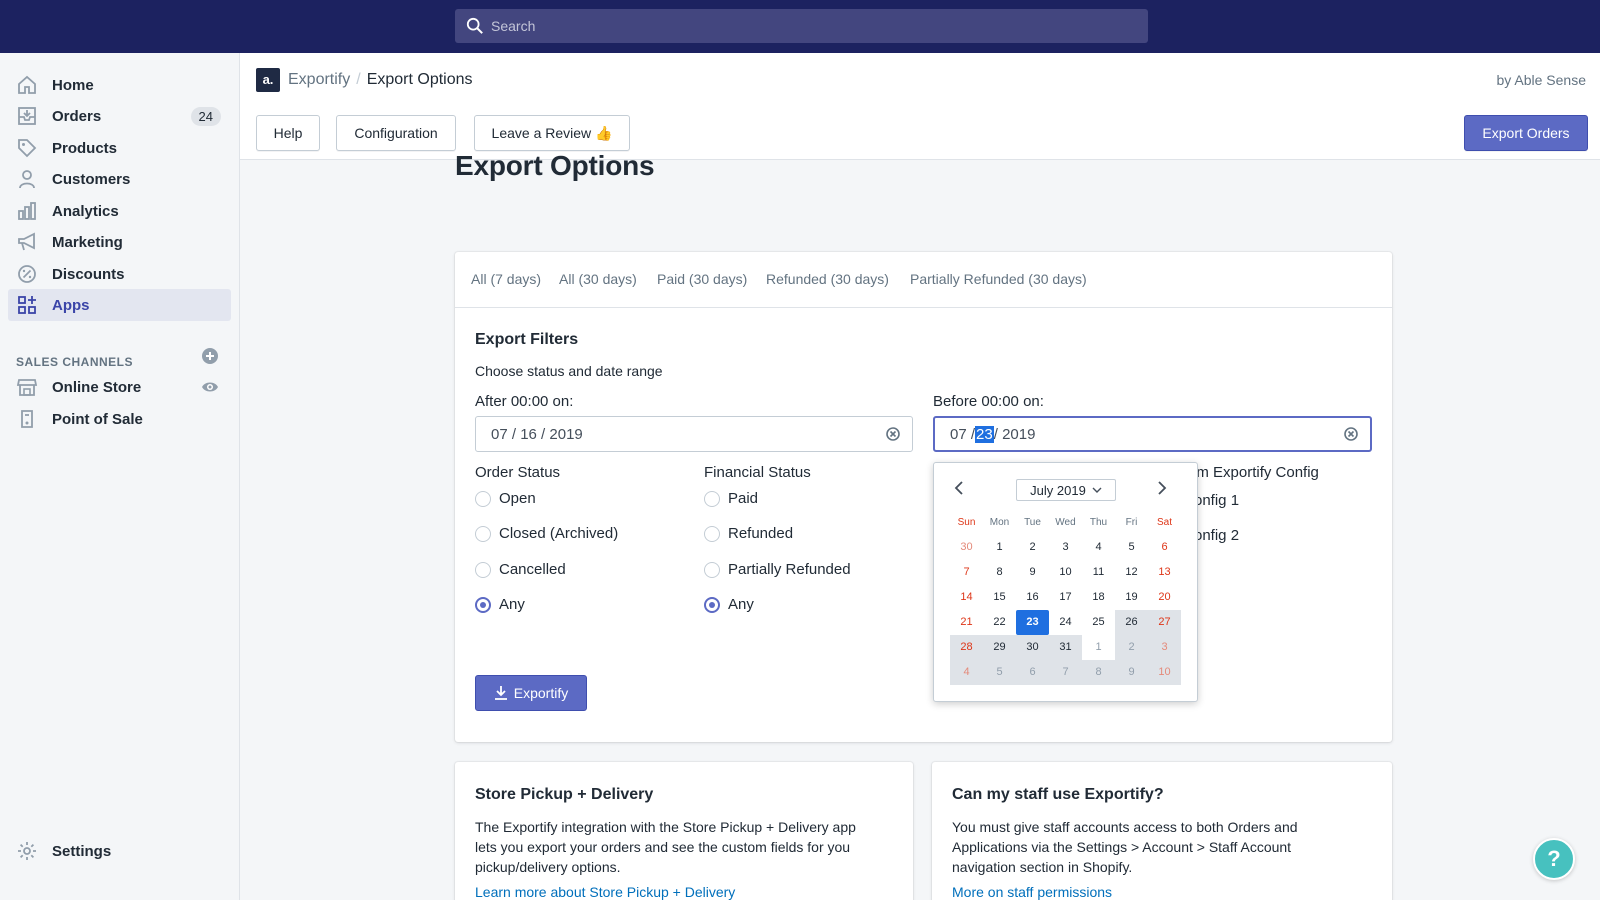  Describe the element at coordinates (77, 116) in the screenshot. I see `sidebar-item-label: Orders` at that location.